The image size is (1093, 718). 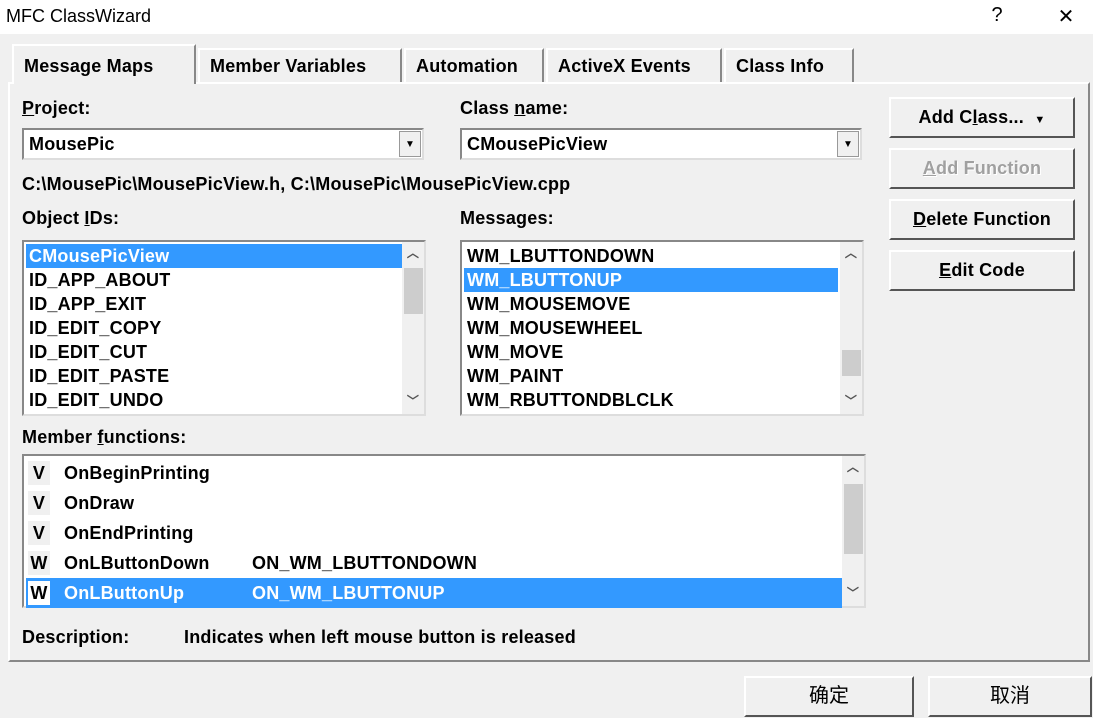 I want to click on list-item: ID_EDIT_COPY, so click(x=93, y=328).